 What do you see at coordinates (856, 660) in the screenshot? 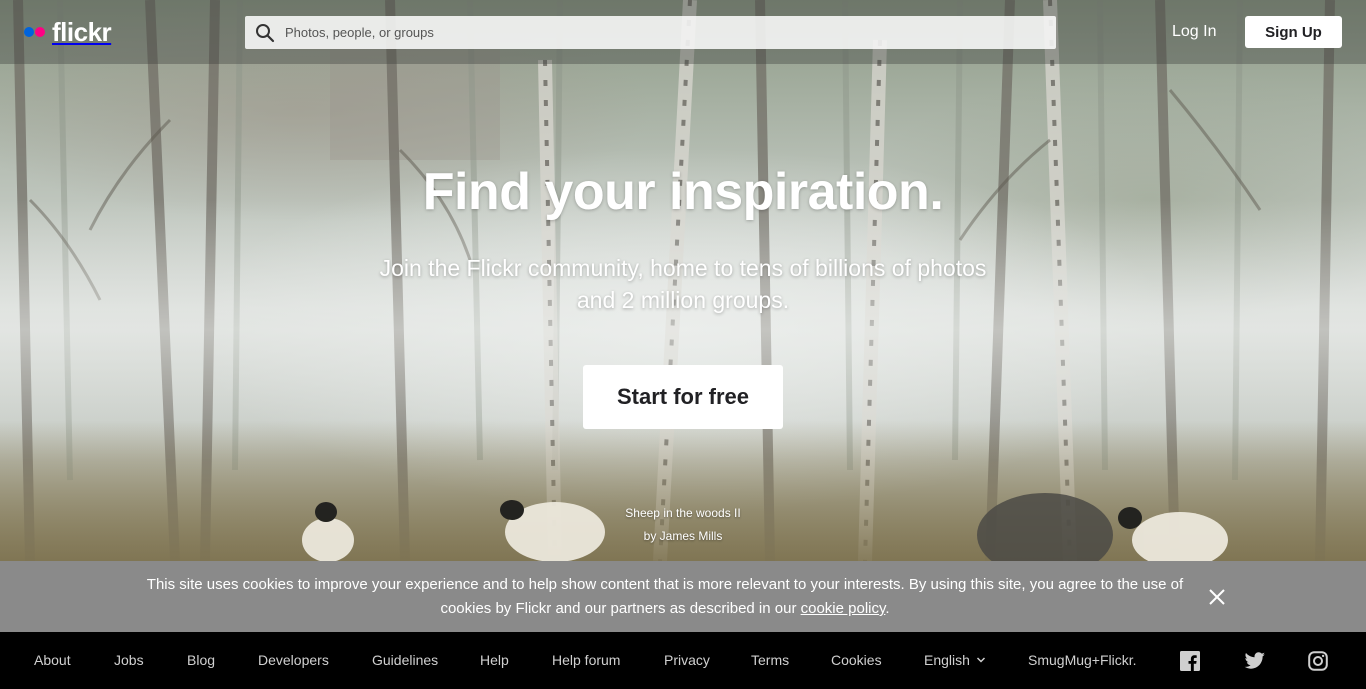
I see `footer-link-cookies: Cookies` at bounding box center [856, 660].